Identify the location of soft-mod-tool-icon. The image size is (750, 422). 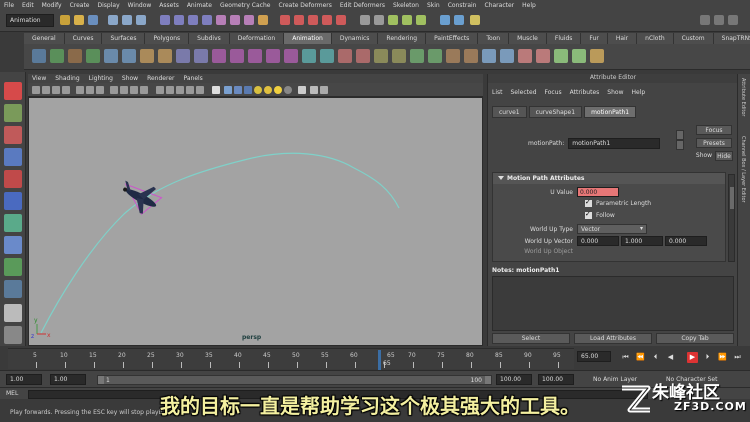
(13, 245).